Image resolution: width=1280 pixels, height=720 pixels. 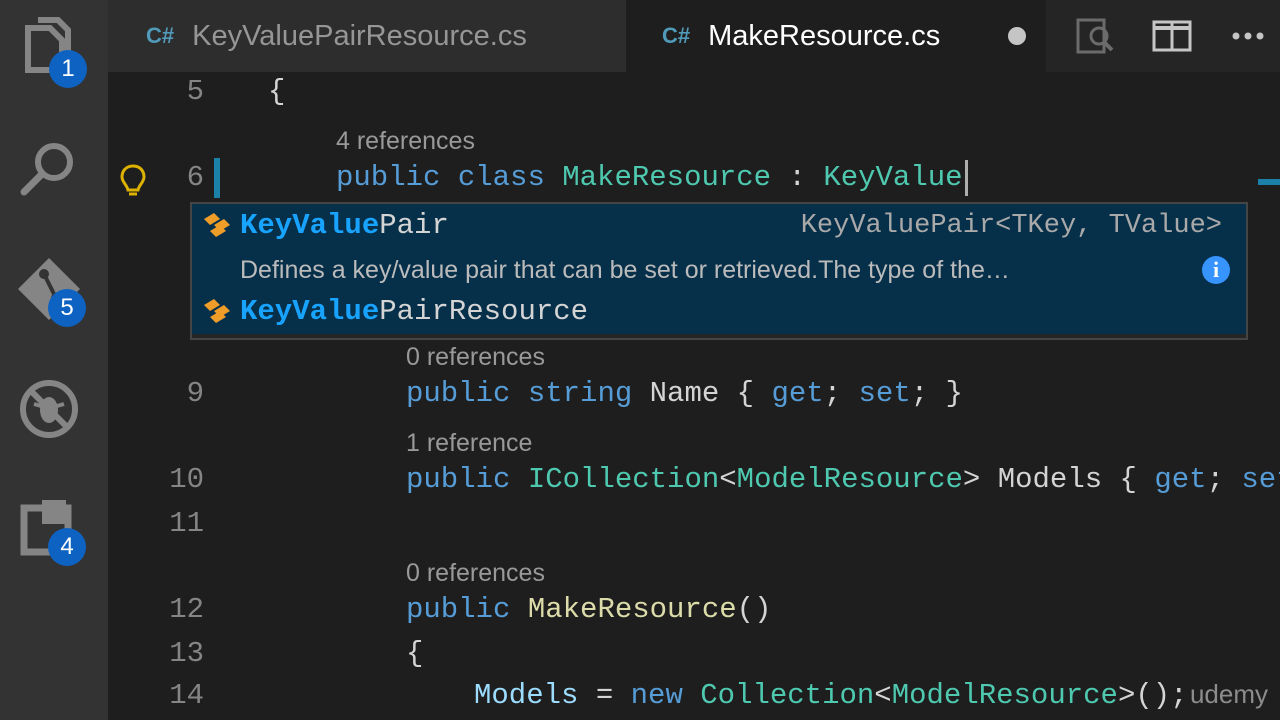 What do you see at coordinates (195, 393) in the screenshot?
I see `line-number: 9` at bounding box center [195, 393].